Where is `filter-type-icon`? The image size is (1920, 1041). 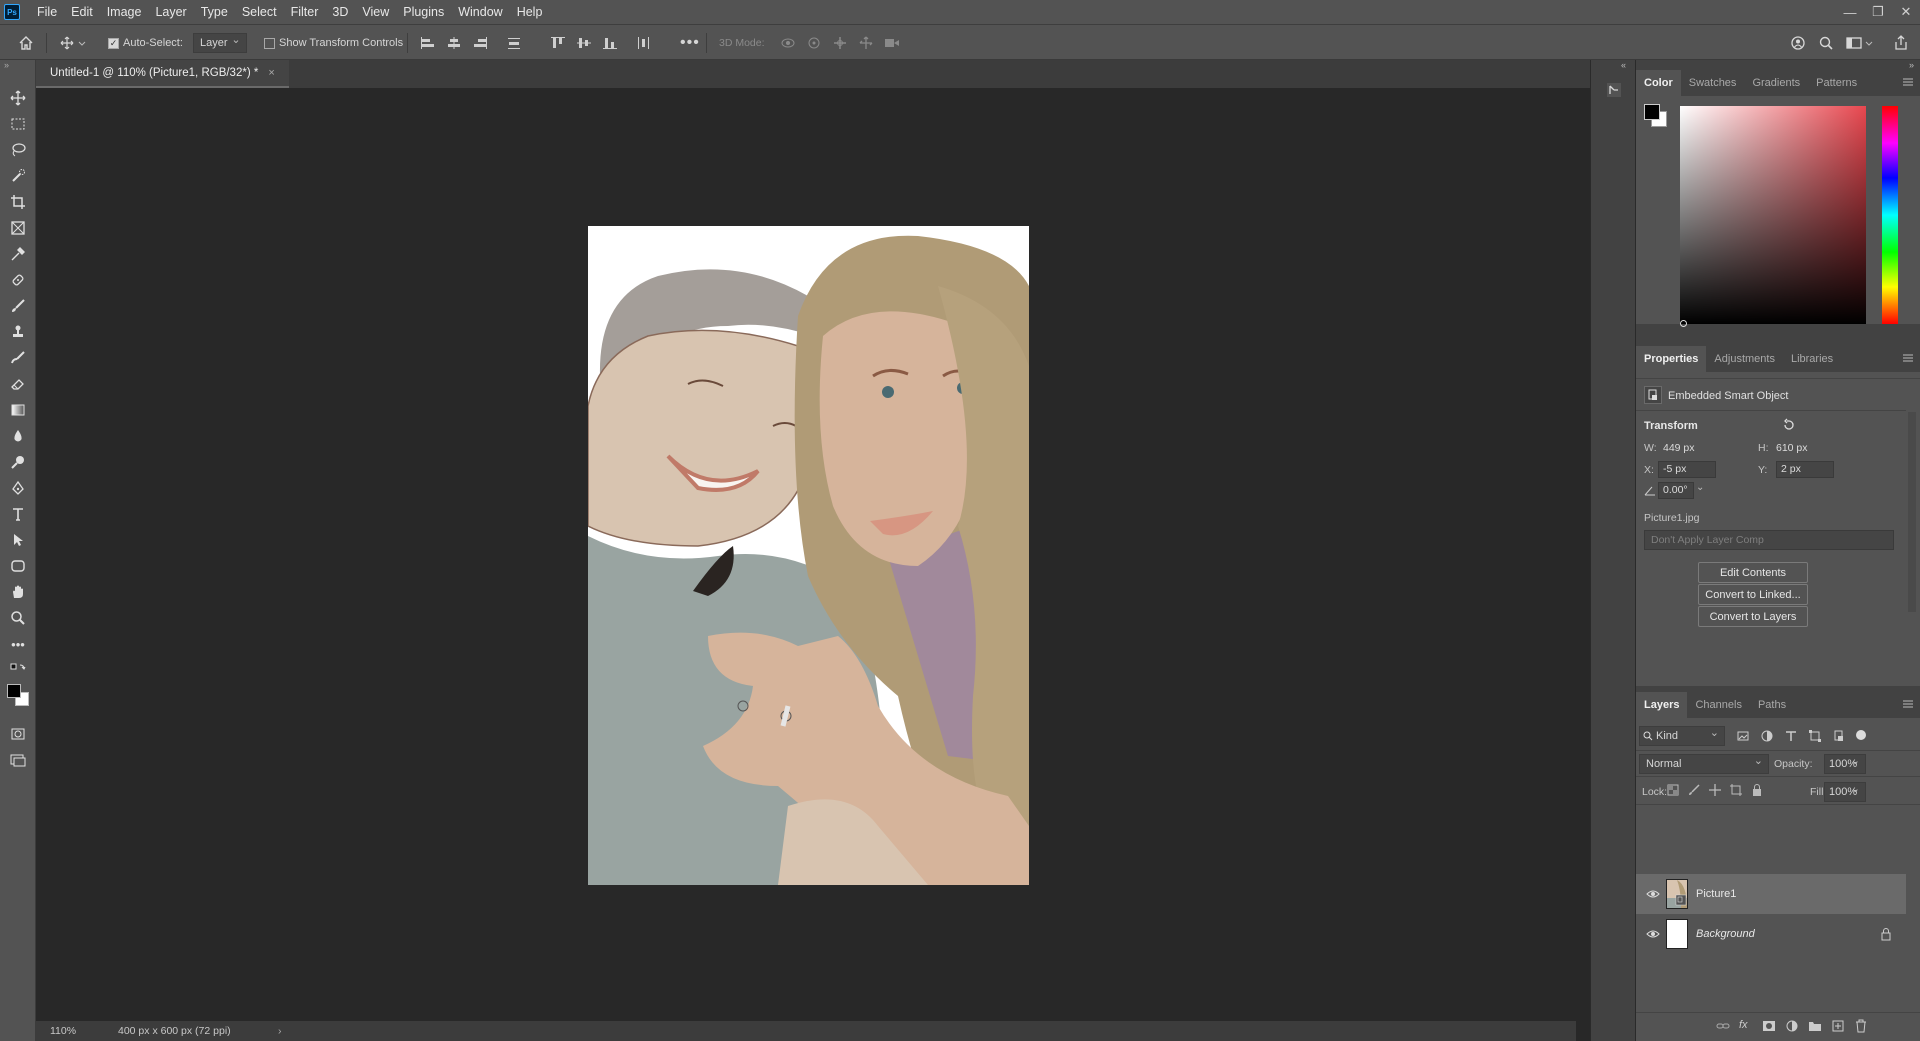 filter-type-icon is located at coordinates (1791, 736).